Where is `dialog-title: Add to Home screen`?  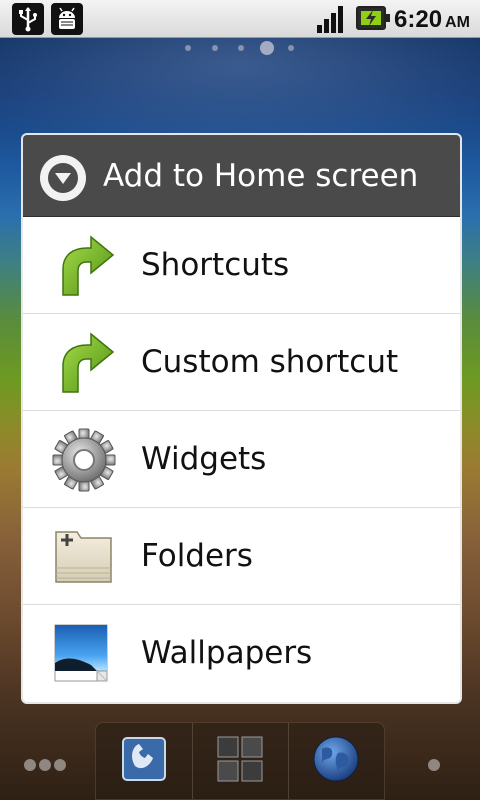
dialog-title: Add to Home screen is located at coordinates (261, 176).